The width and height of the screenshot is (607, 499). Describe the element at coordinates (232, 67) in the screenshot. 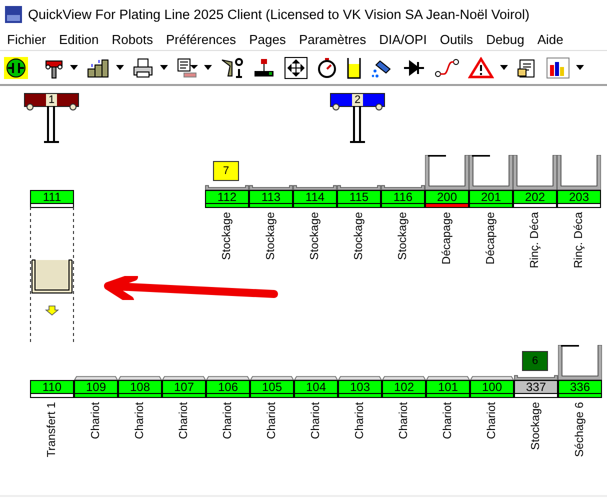

I see `crane-icon` at that location.